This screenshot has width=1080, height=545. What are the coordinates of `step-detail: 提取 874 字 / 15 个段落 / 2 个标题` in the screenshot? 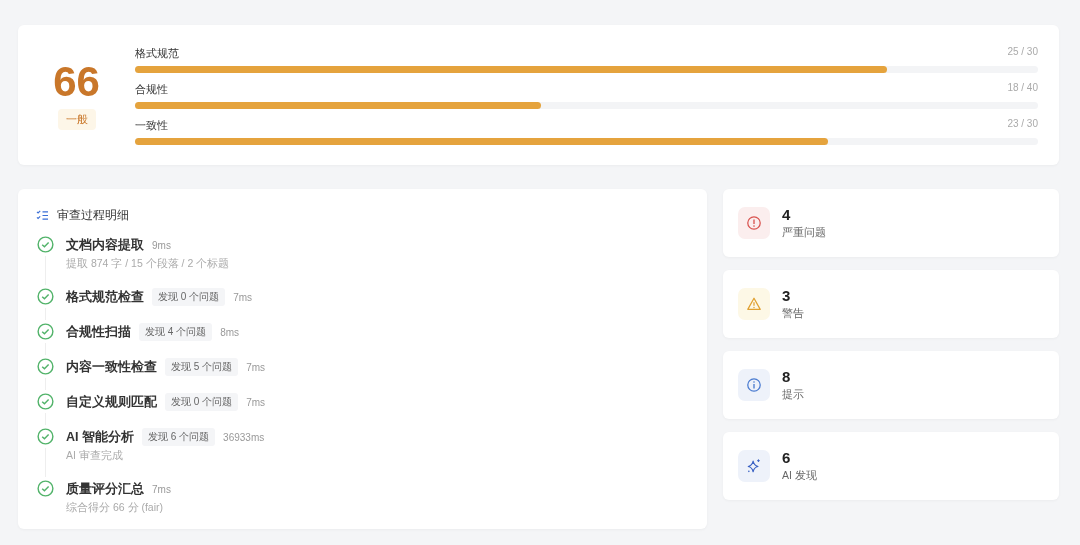 It's located at (148, 264).